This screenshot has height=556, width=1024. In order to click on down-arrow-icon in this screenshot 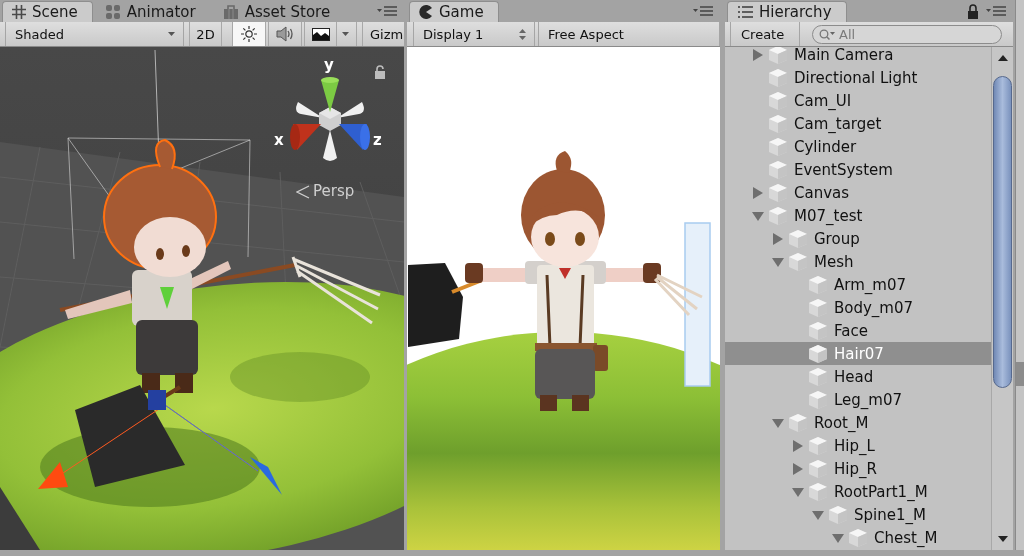, I will do `click(1002, 539)`.